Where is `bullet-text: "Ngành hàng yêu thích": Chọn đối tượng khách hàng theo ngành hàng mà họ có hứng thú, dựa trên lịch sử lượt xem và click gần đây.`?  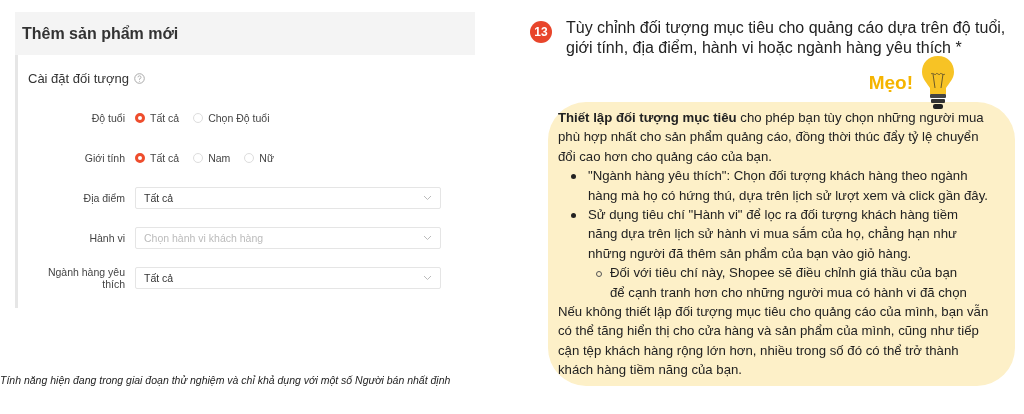 bullet-text: "Ngành hàng yêu thích": Chọn đối tượng khách hàng theo ngành hàng mà họ có hứng thú, dựa trên lịch sử lượt xem và click gần đây. is located at coordinates (788, 186).